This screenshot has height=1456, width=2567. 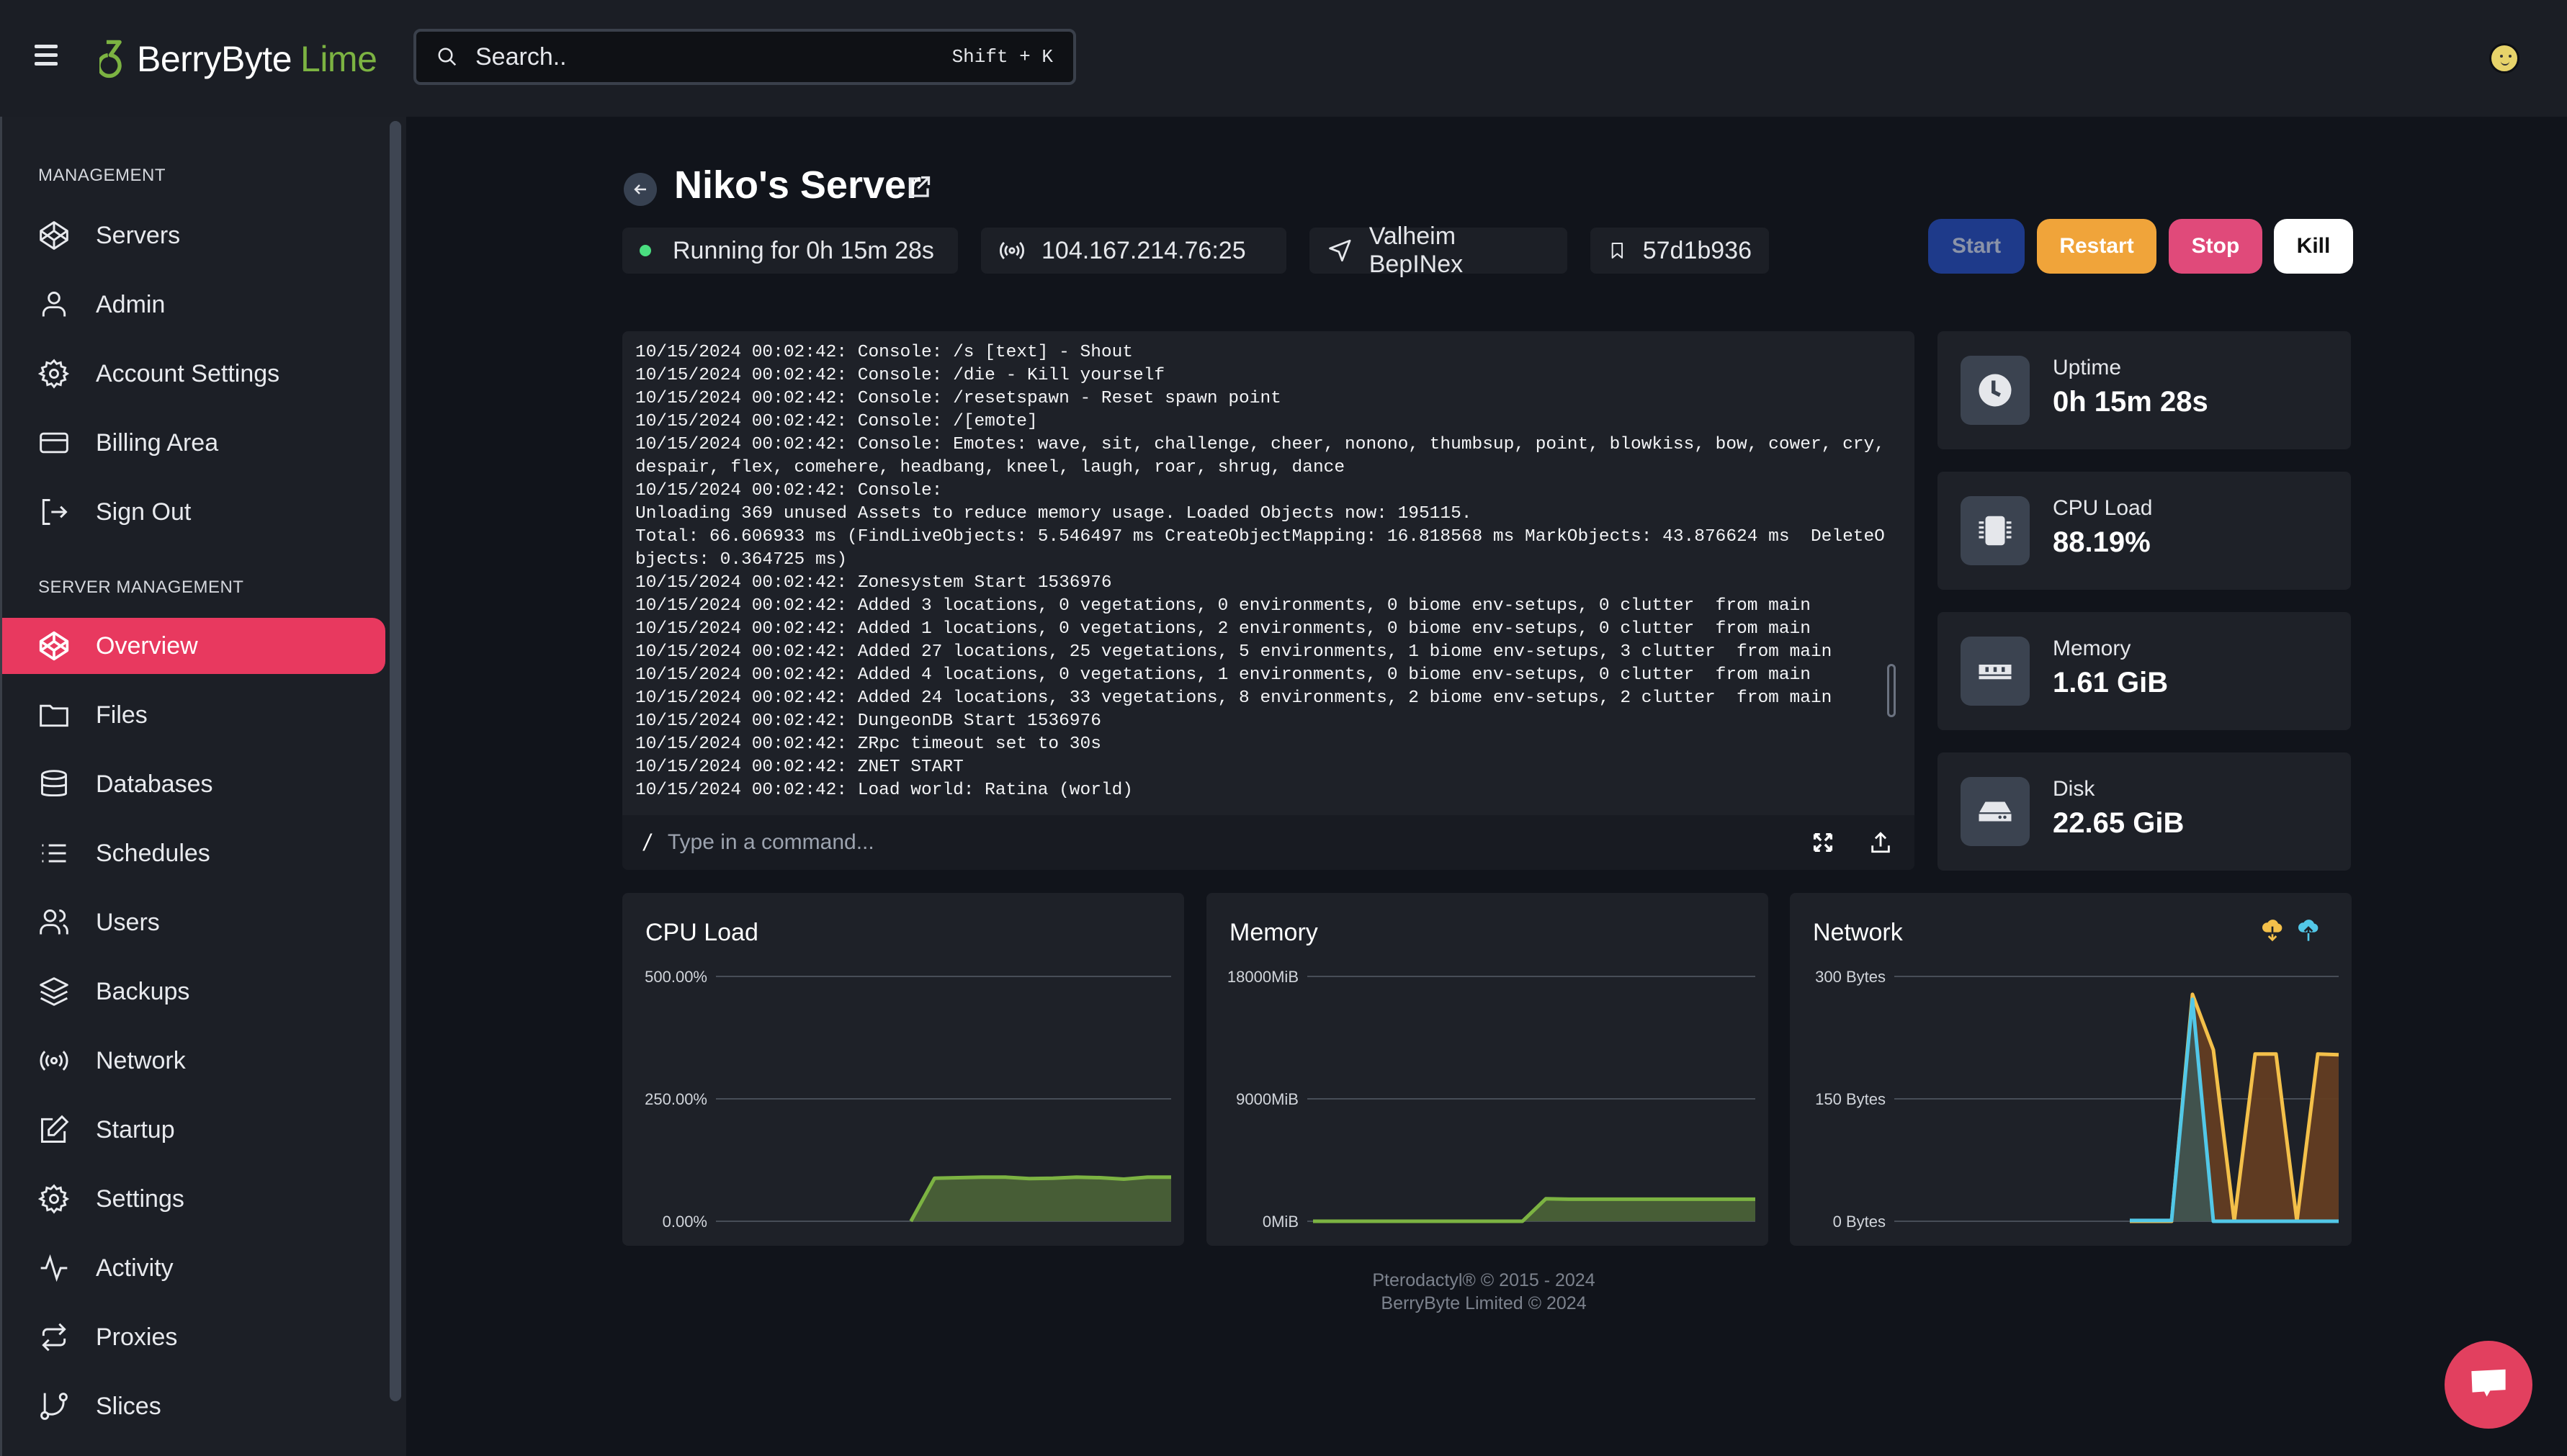 What do you see at coordinates (143, 991) in the screenshot?
I see `sidebar-item-label: Backups` at bounding box center [143, 991].